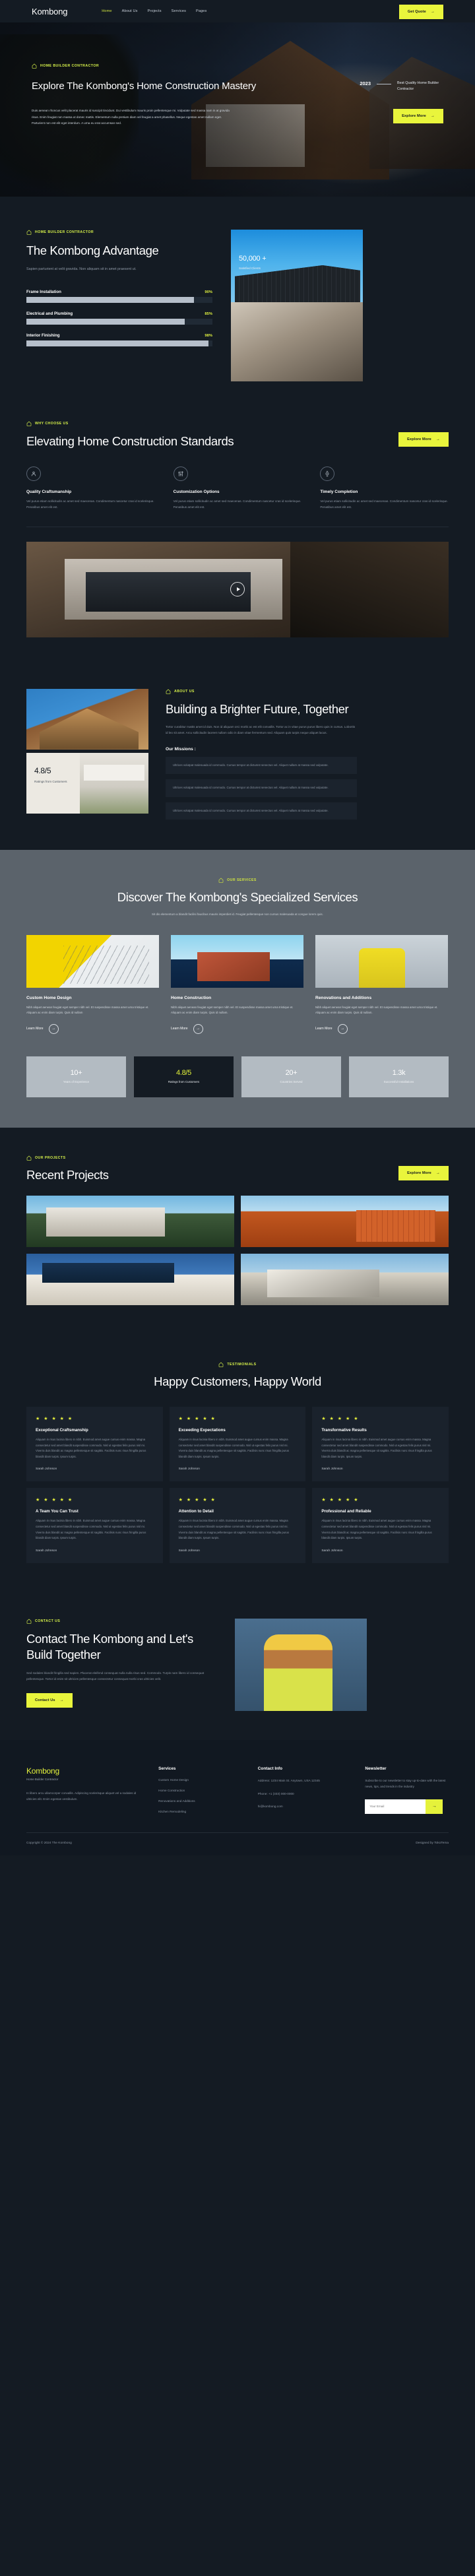 This screenshot has height=2576, width=475. What do you see at coordinates (250, 268) in the screenshot?
I see `advantage-stat-label: Satisfied Clients` at bounding box center [250, 268].